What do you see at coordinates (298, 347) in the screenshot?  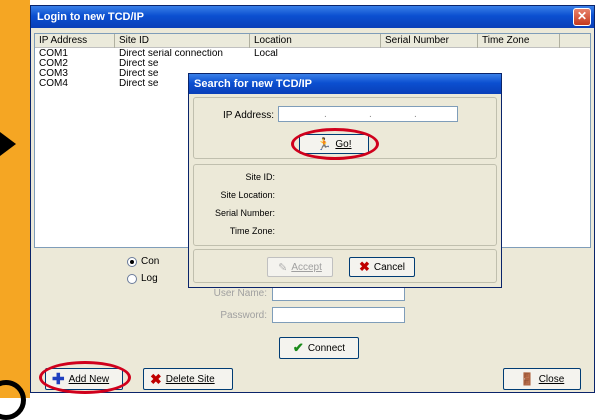 I see `checkmark-icon: ✔` at bounding box center [298, 347].